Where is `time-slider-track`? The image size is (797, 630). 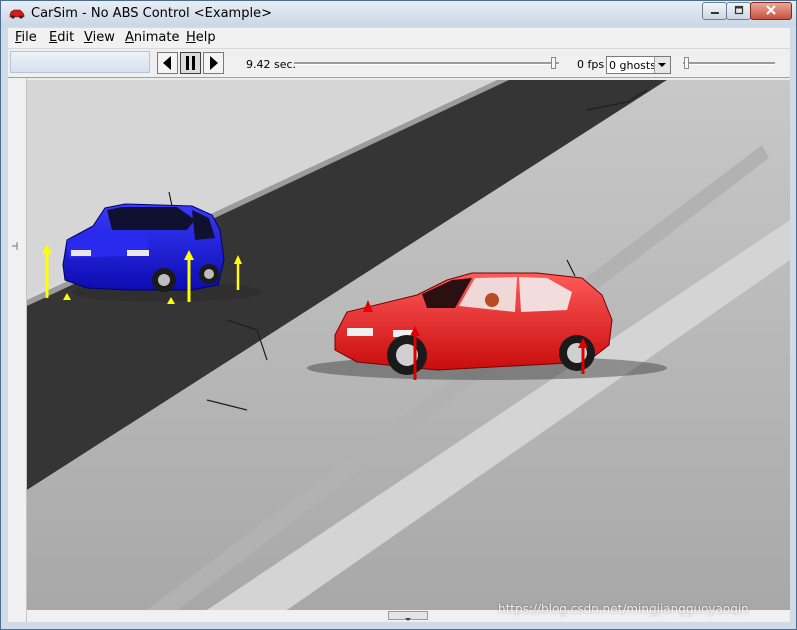
time-slider-track is located at coordinates (426, 63).